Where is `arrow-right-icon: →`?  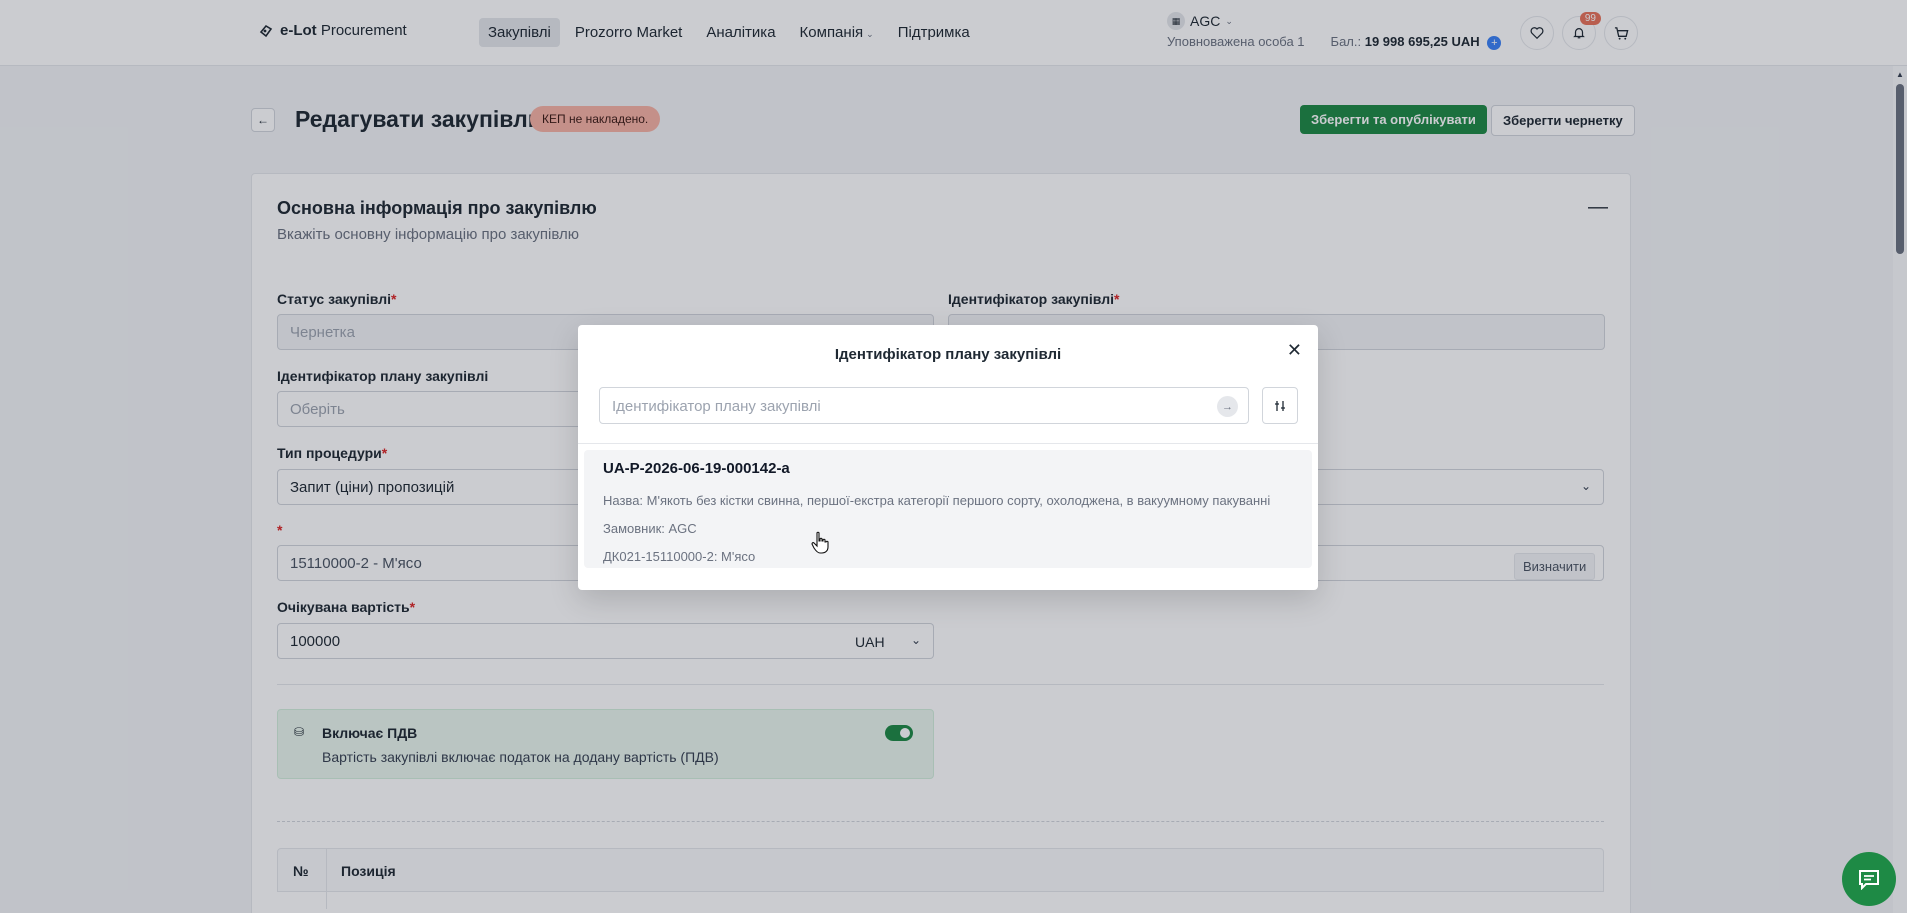
arrow-right-icon: → is located at coordinates (1227, 406).